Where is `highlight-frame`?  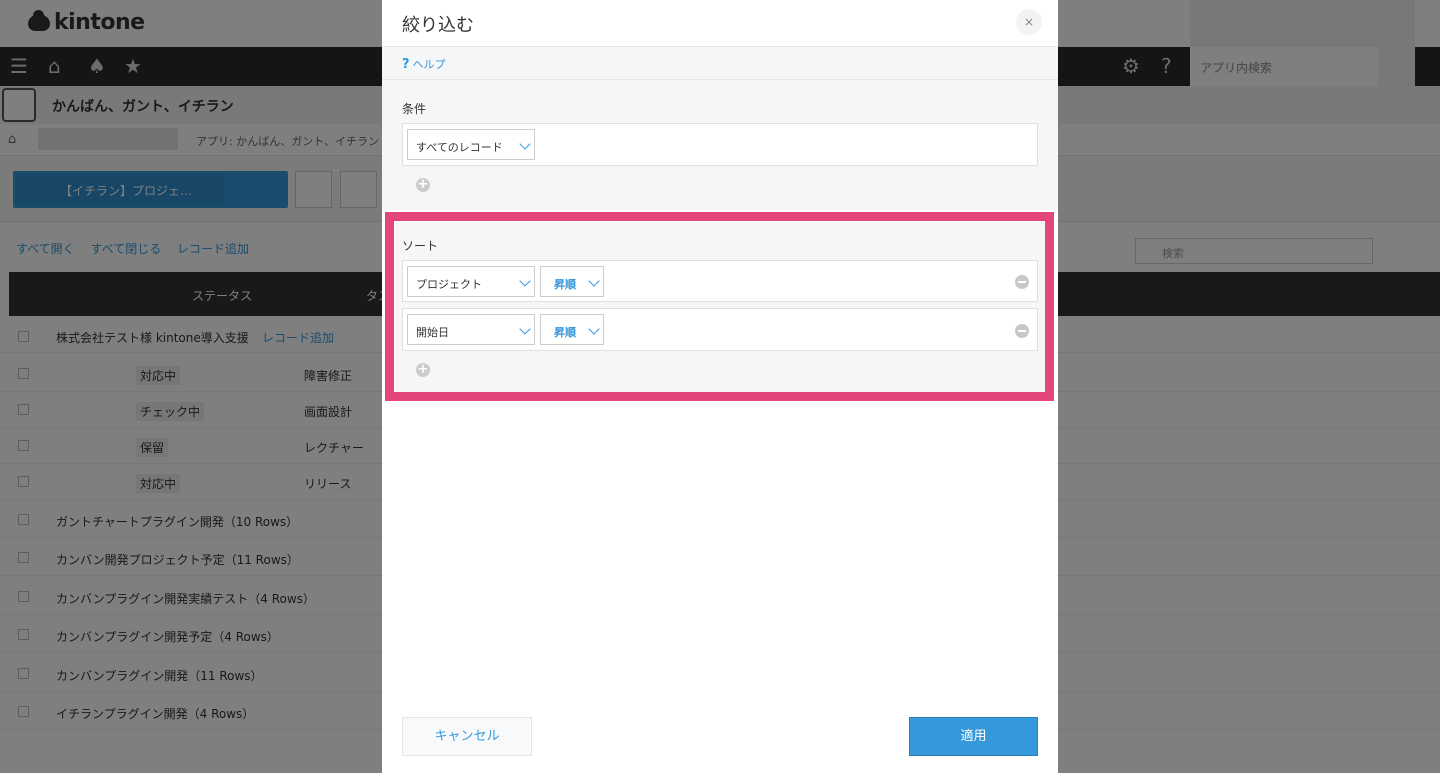
highlight-frame is located at coordinates (719, 306).